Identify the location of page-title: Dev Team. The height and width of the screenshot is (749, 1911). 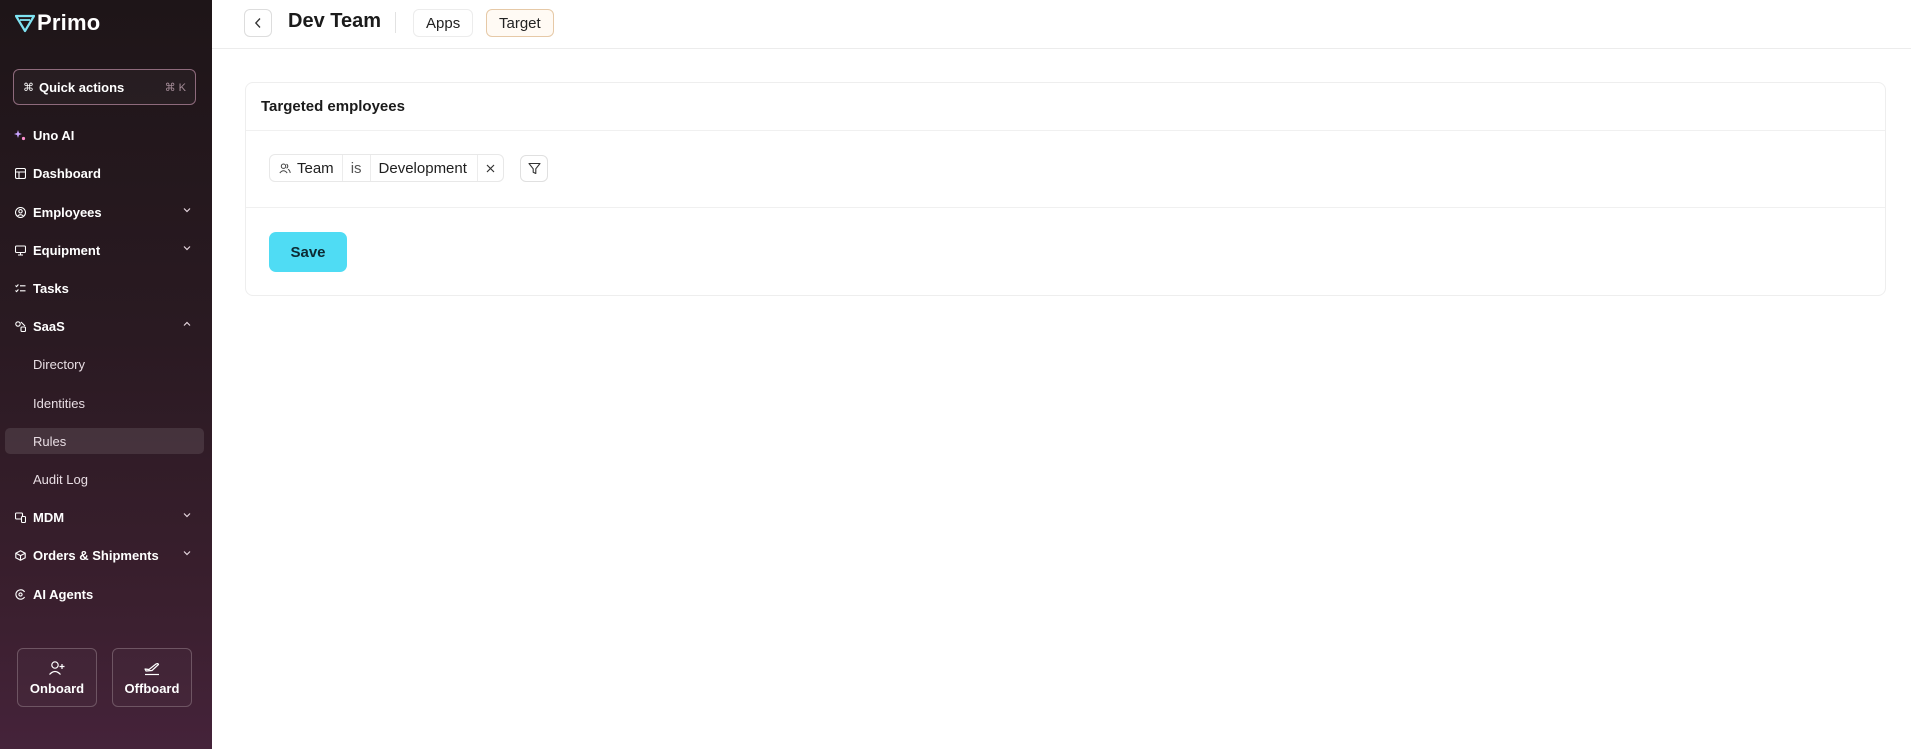
(335, 21).